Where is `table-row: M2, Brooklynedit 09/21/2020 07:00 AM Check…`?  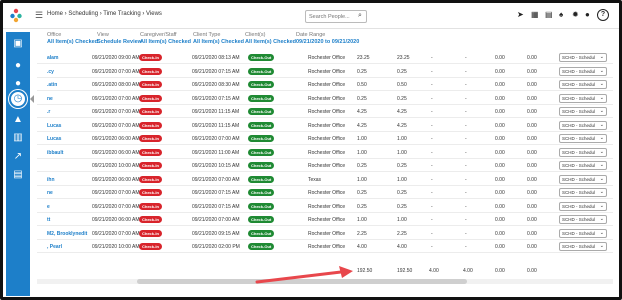
table-row: M2, Brooklynedit 09/21/2020 07:00 AM Check… is located at coordinates (325, 234).